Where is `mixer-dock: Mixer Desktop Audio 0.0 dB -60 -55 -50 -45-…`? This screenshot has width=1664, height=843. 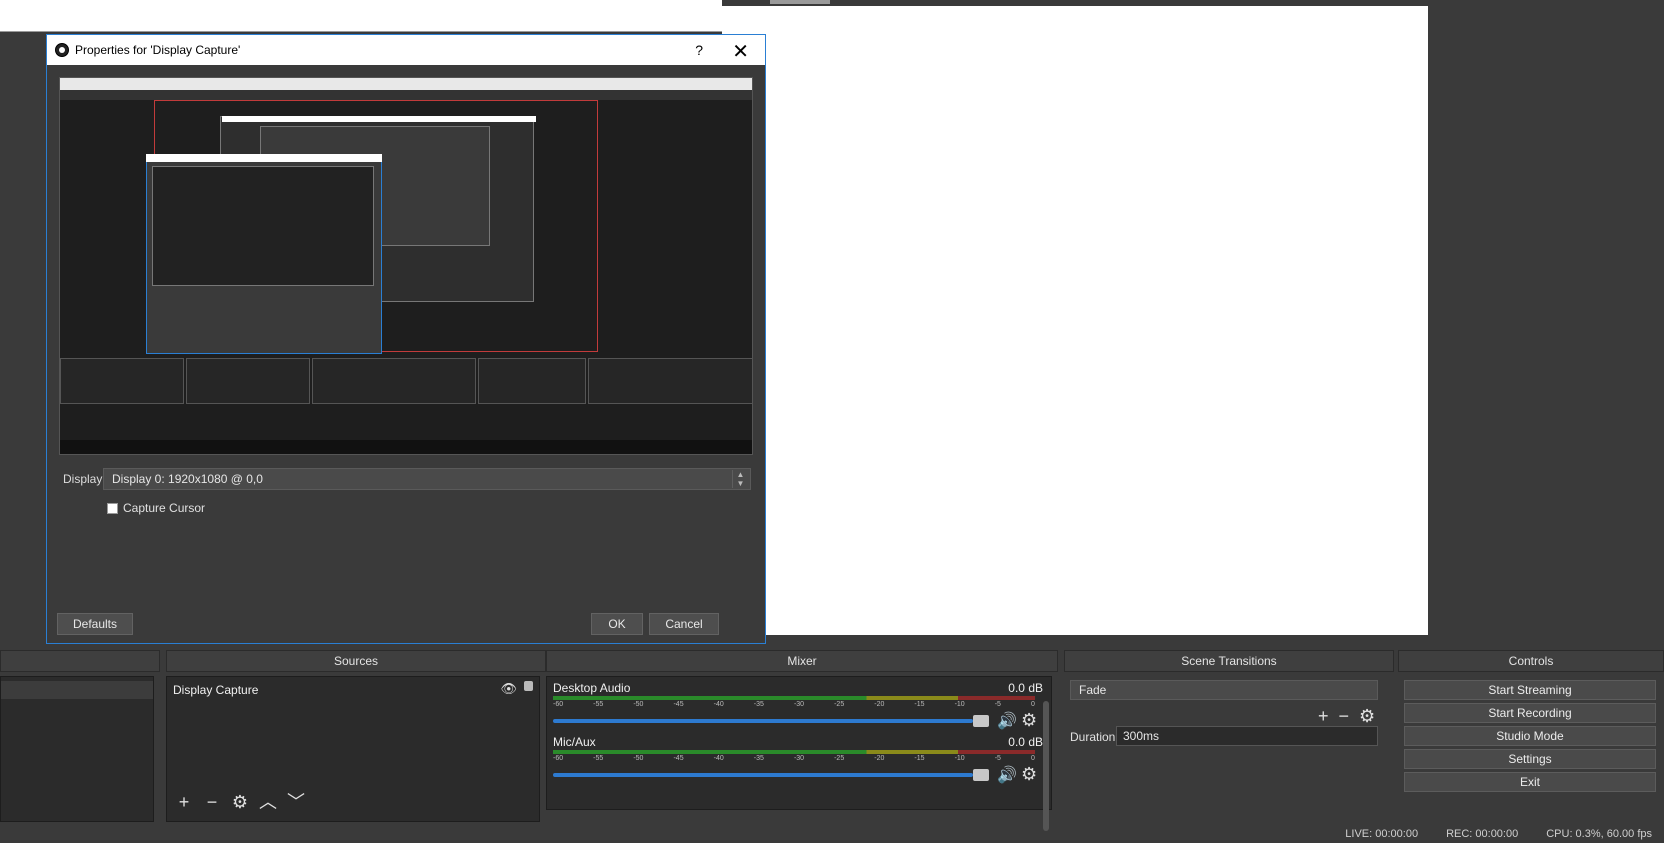
mixer-dock: Mixer Desktop Audio 0.0 dB -60 -55 -50 -45-… is located at coordinates (802, 740).